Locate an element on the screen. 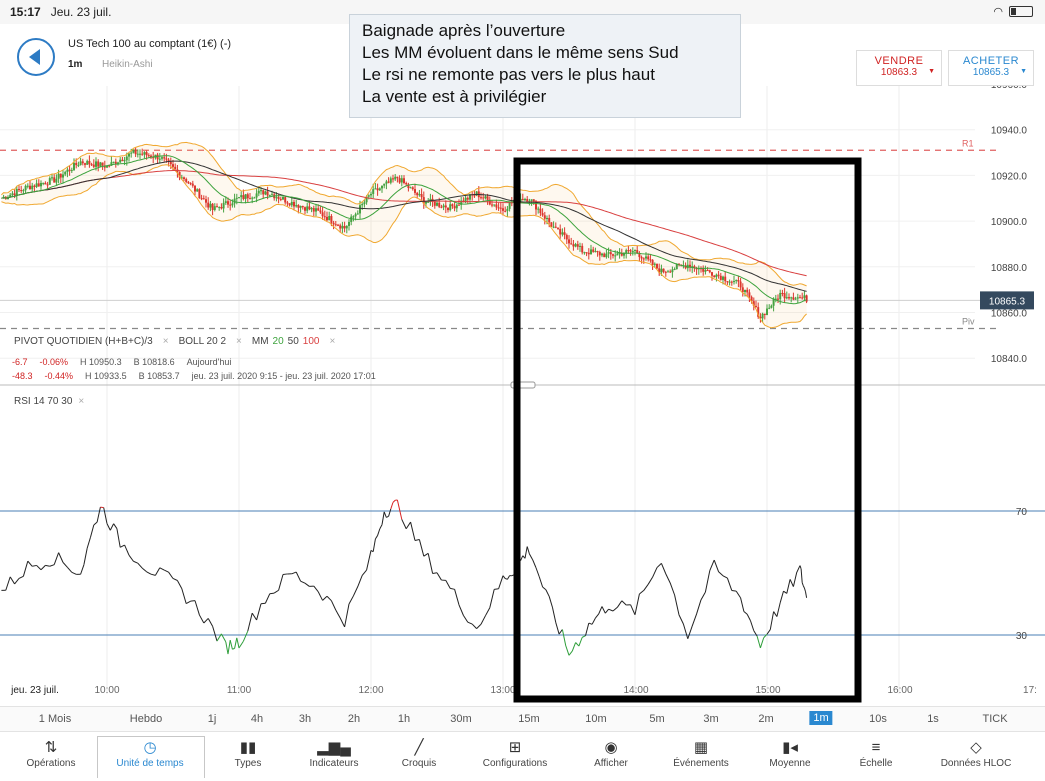 Image resolution: width=1045 pixels, height=781 pixels. nav-événements: ▦ Événements is located at coordinates (701, 753).